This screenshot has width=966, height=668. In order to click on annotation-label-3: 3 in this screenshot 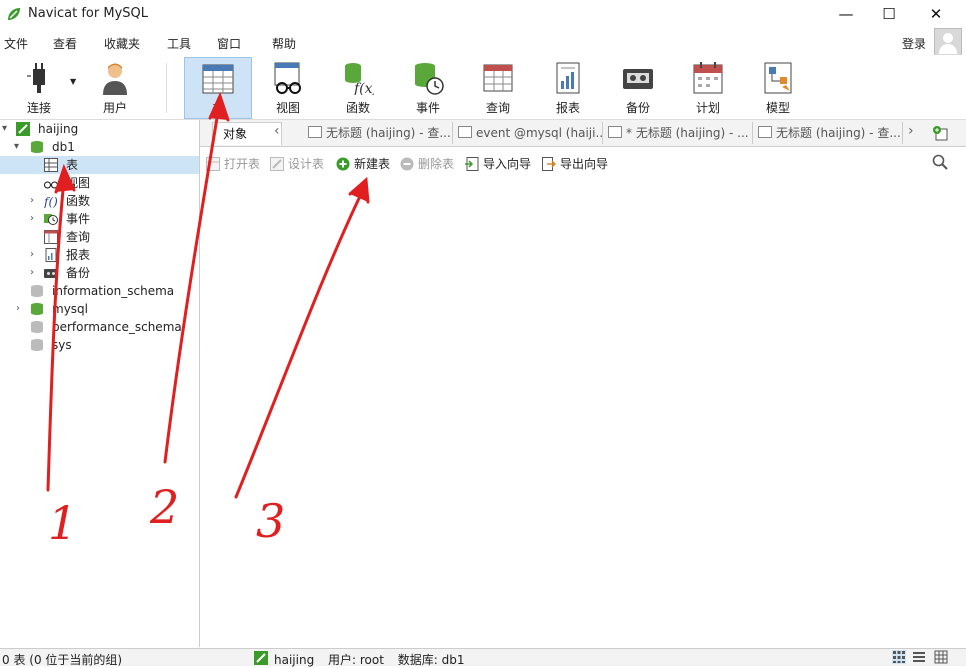, I will do `click(271, 521)`.